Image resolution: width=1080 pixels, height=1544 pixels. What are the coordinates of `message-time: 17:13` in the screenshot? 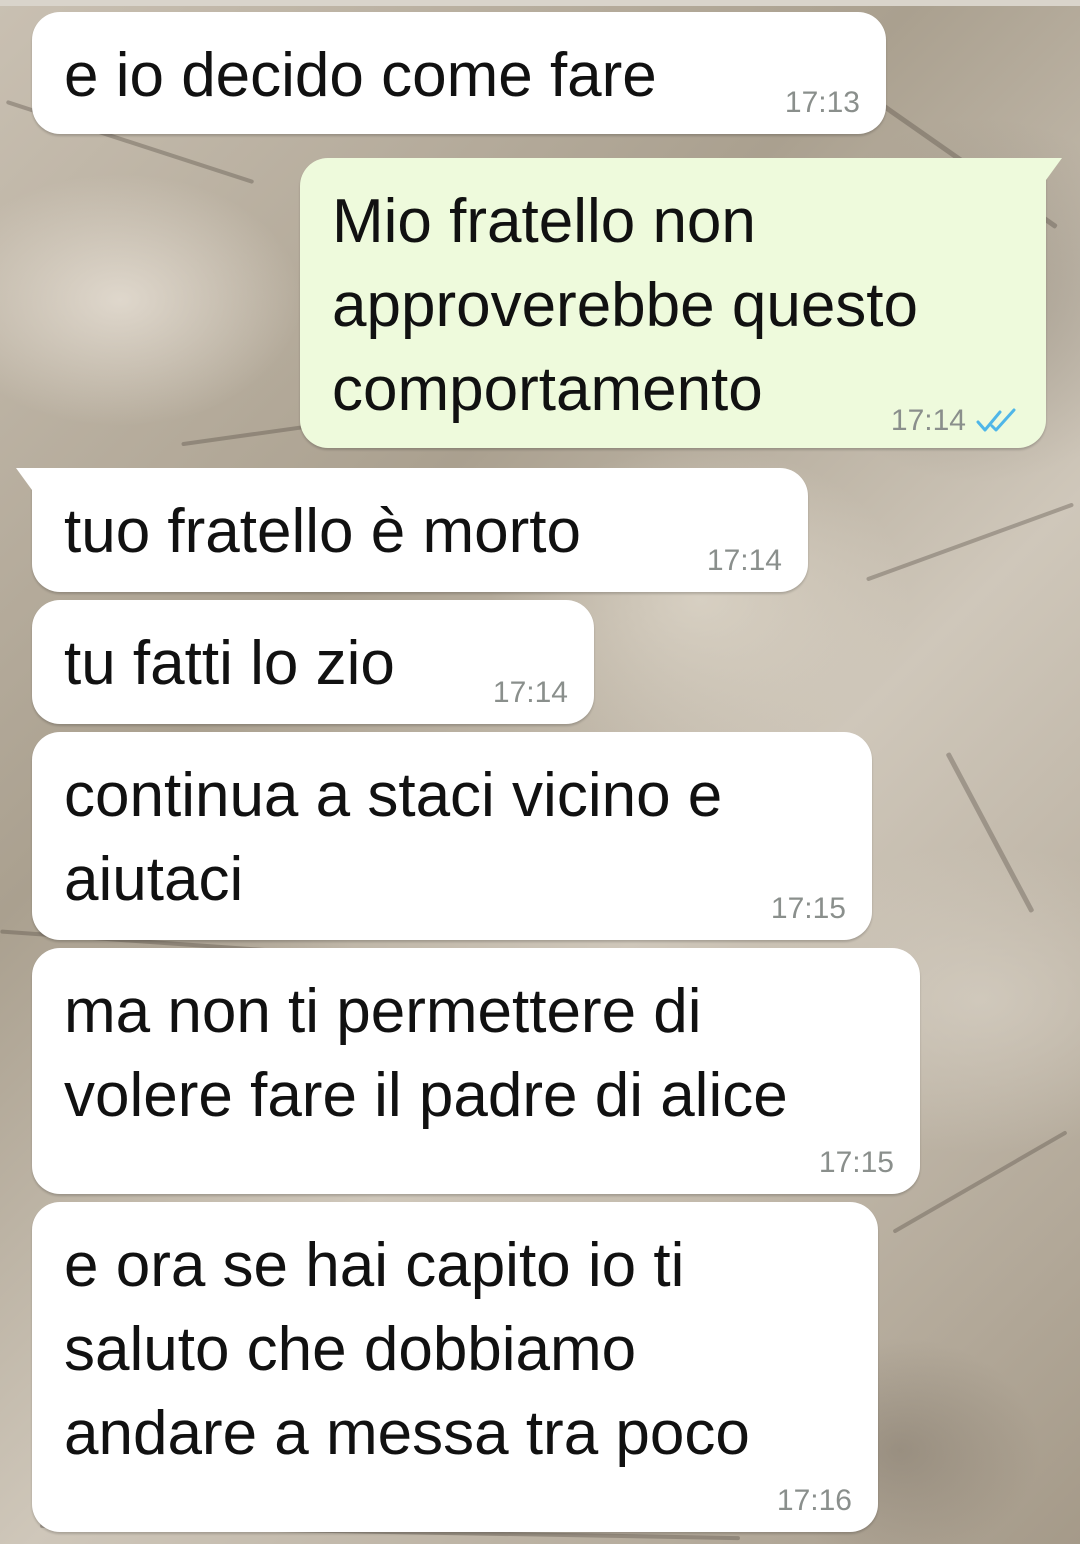 It's located at (822, 102).